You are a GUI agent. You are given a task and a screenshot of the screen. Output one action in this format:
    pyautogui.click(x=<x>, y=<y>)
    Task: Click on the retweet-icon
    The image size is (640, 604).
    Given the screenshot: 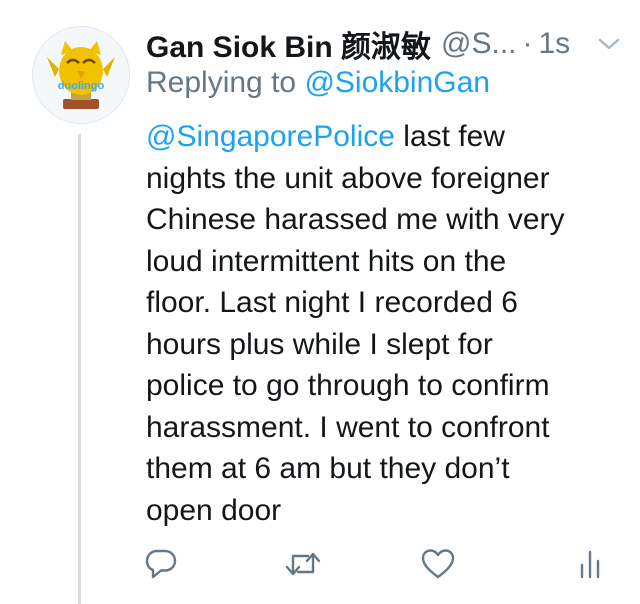 What is the action you would take?
    pyautogui.click(x=303, y=564)
    